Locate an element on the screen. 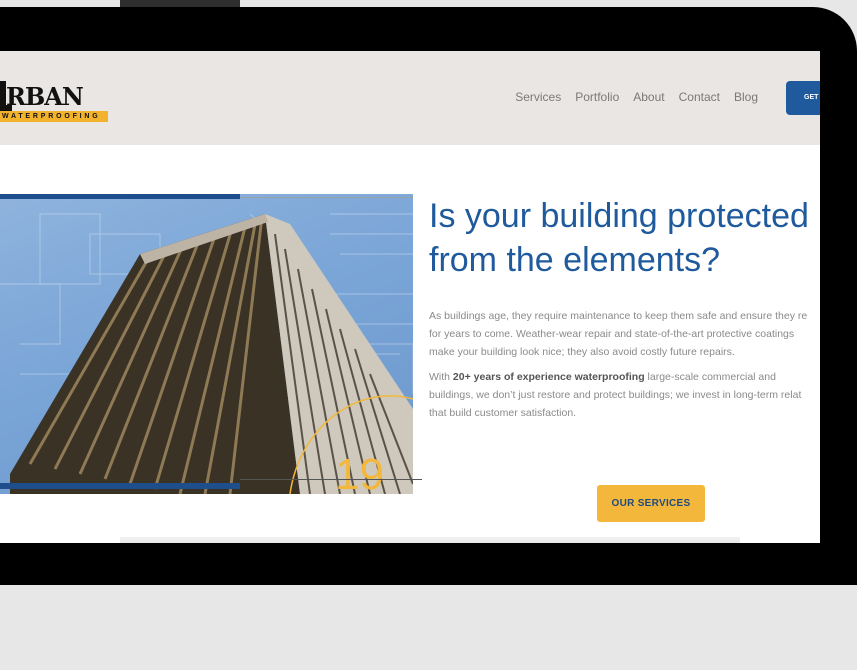 The width and height of the screenshot is (857, 670). divider-line-bottom is located at coordinates (331, 479).